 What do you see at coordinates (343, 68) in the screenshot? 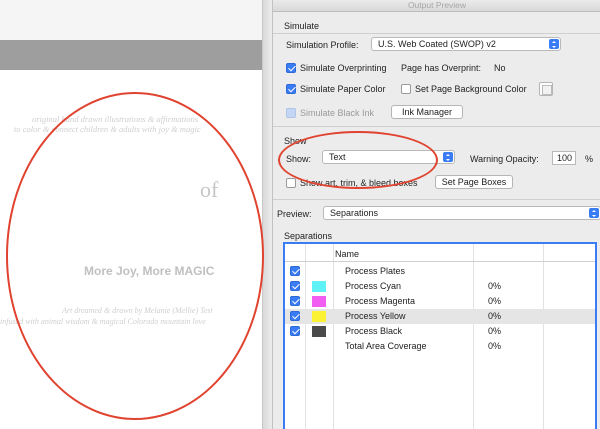
I see `simulate-overprinting-label: Simulate Overprinting` at bounding box center [343, 68].